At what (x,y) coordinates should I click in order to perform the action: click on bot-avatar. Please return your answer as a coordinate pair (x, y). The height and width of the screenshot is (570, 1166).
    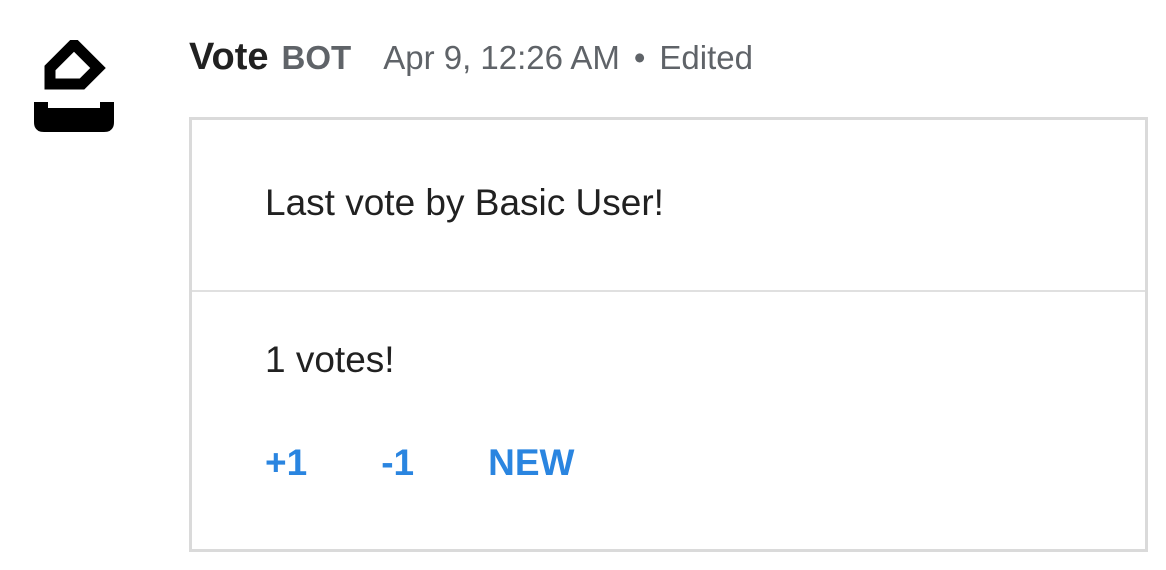
    Looking at the image, I should click on (74, 88).